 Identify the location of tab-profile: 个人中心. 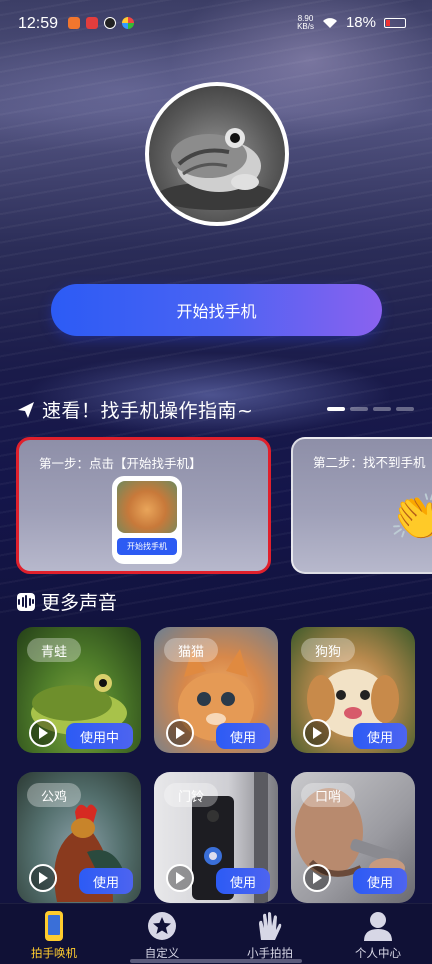
(378, 935).